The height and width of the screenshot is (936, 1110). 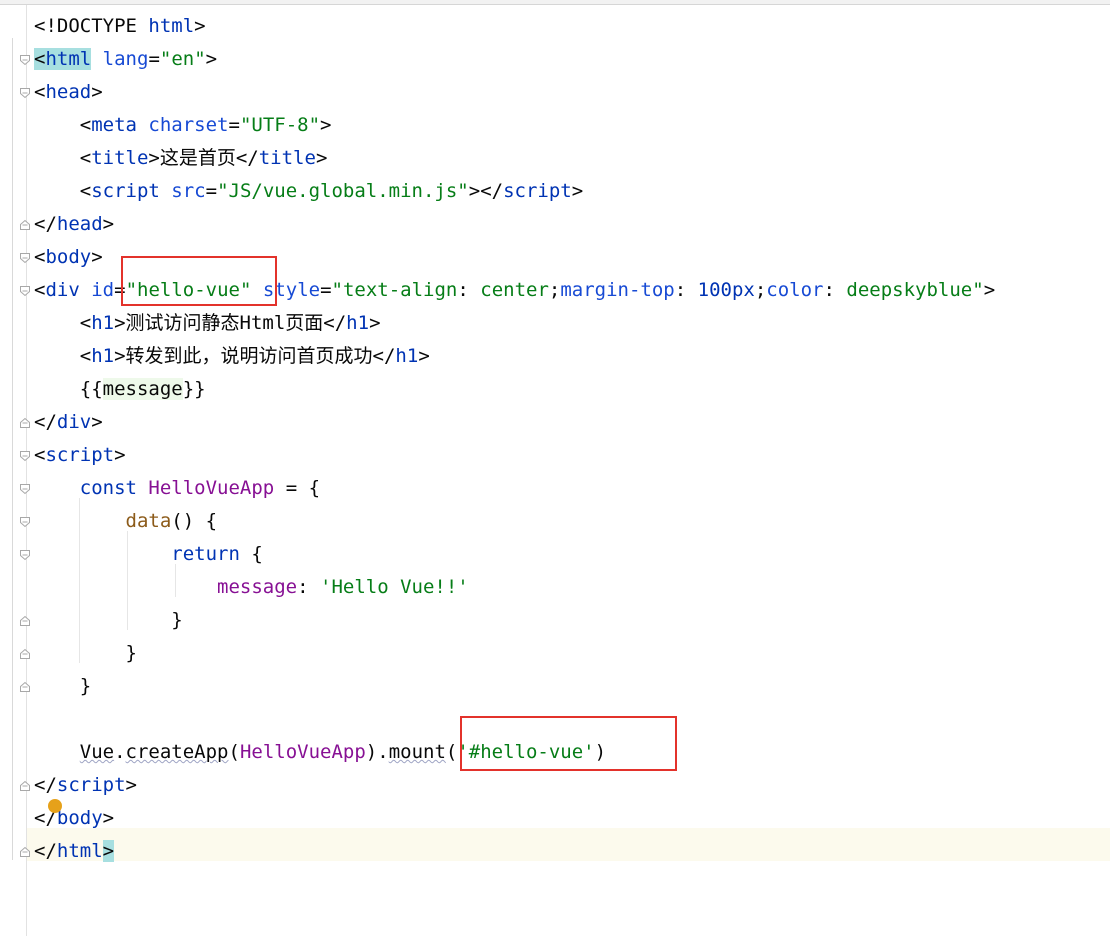 I want to click on code-token: src, so click(x=188, y=191).